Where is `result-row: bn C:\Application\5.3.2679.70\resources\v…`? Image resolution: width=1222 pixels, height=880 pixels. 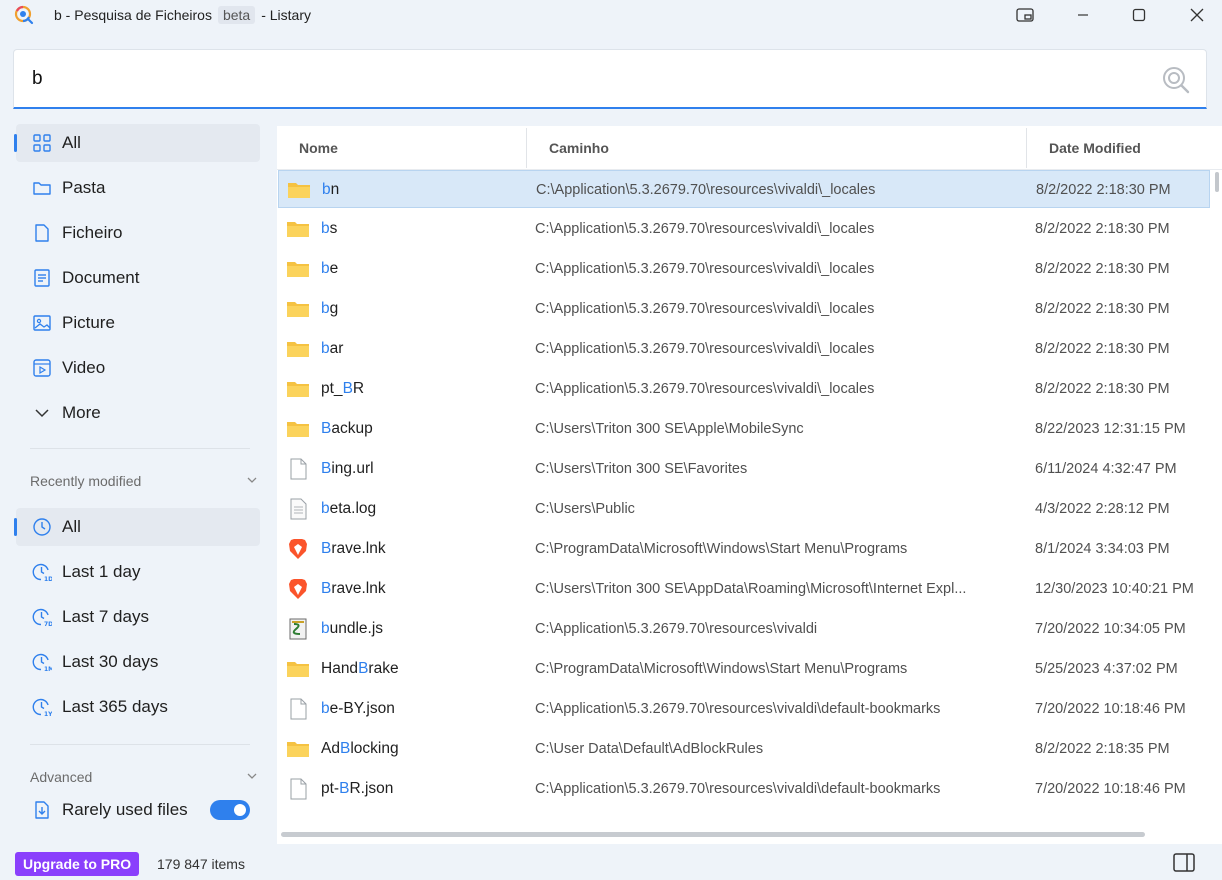
result-row: bn C:\Application\5.3.2679.70\resources\v… is located at coordinates (744, 189).